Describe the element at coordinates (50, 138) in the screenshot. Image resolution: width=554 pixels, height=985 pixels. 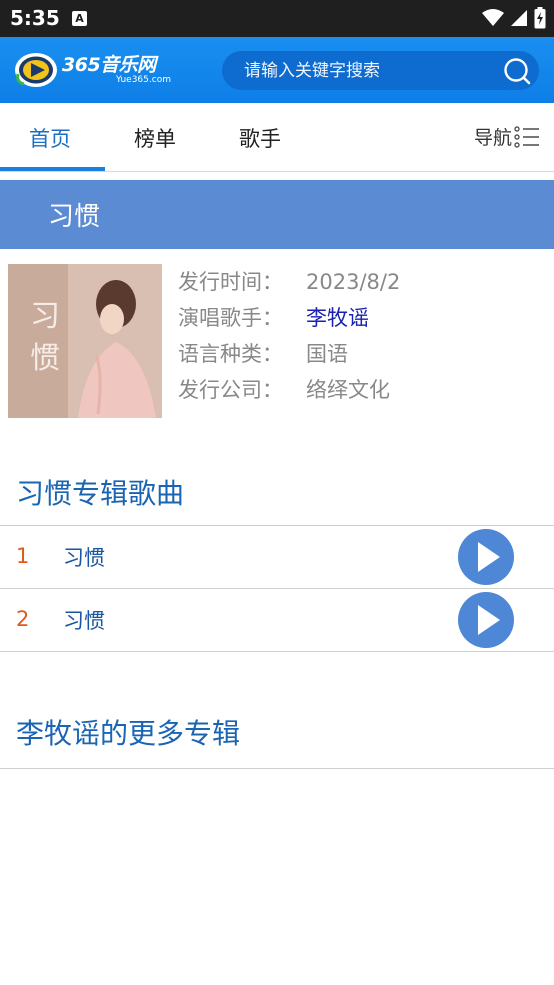
I see `tab-home: 首页` at that location.